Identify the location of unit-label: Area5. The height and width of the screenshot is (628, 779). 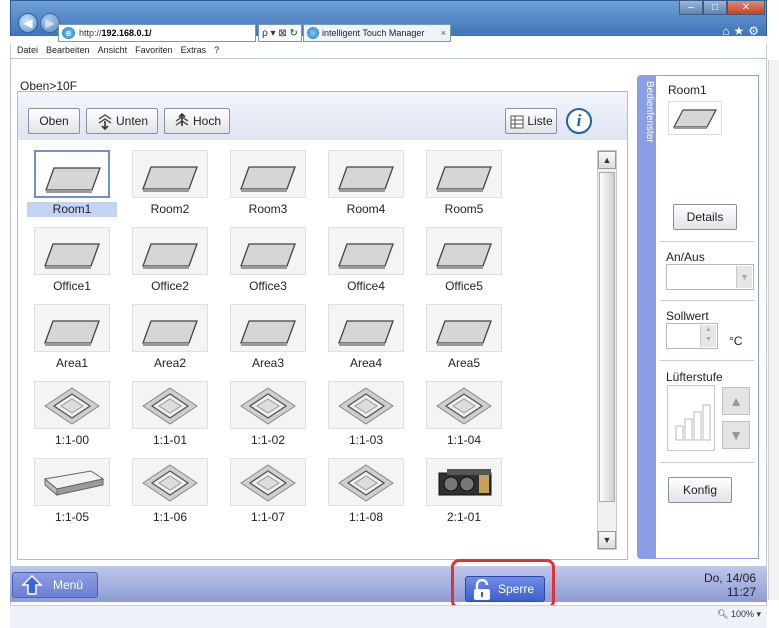
(464, 363).